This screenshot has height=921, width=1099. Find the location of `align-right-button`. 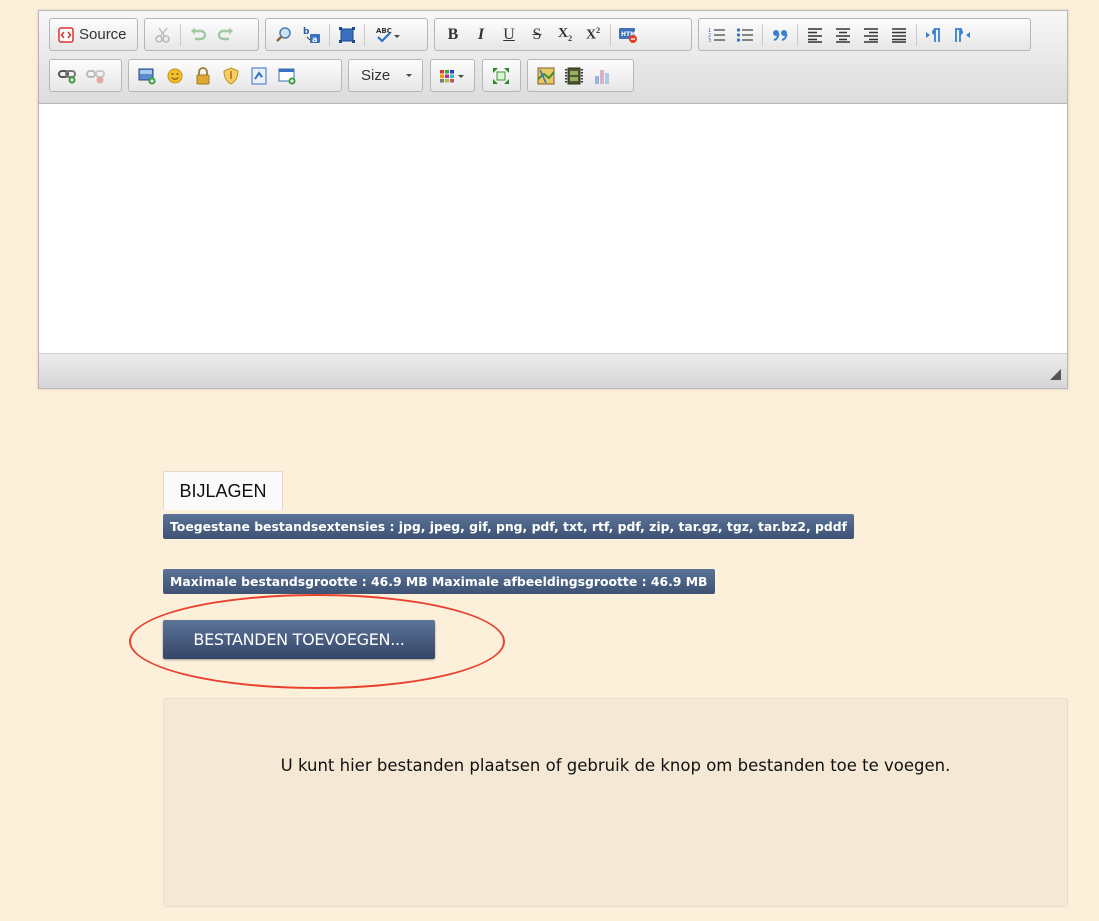

align-right-button is located at coordinates (871, 34).